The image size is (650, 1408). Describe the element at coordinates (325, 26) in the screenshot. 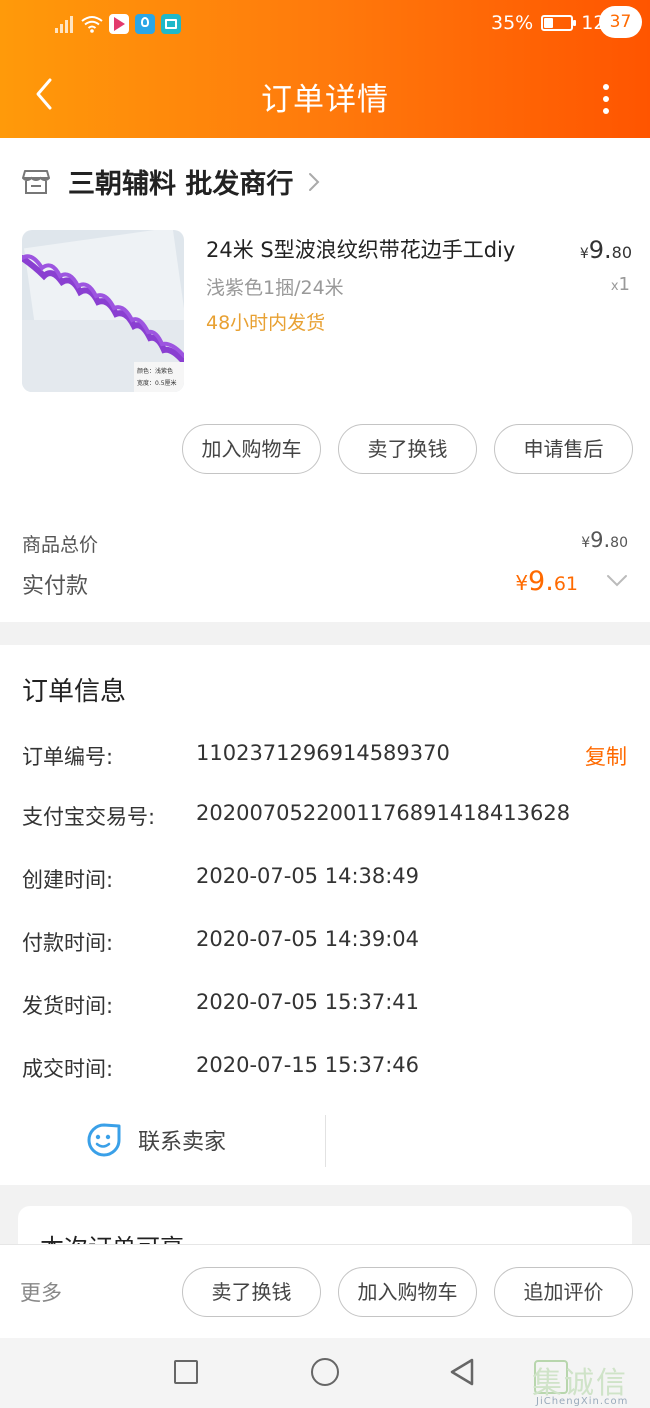

I see `status-bar: 35% 12:53` at that location.